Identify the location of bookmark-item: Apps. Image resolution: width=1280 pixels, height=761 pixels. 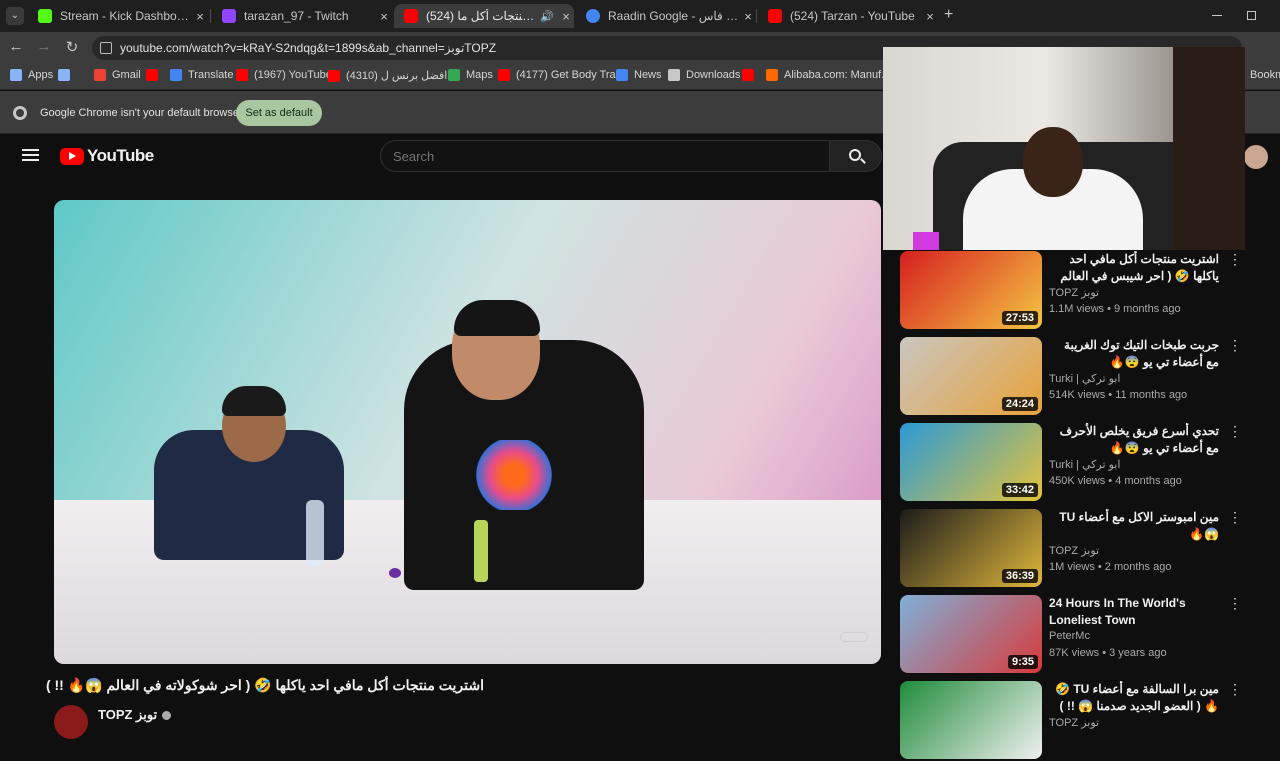
(31, 75).